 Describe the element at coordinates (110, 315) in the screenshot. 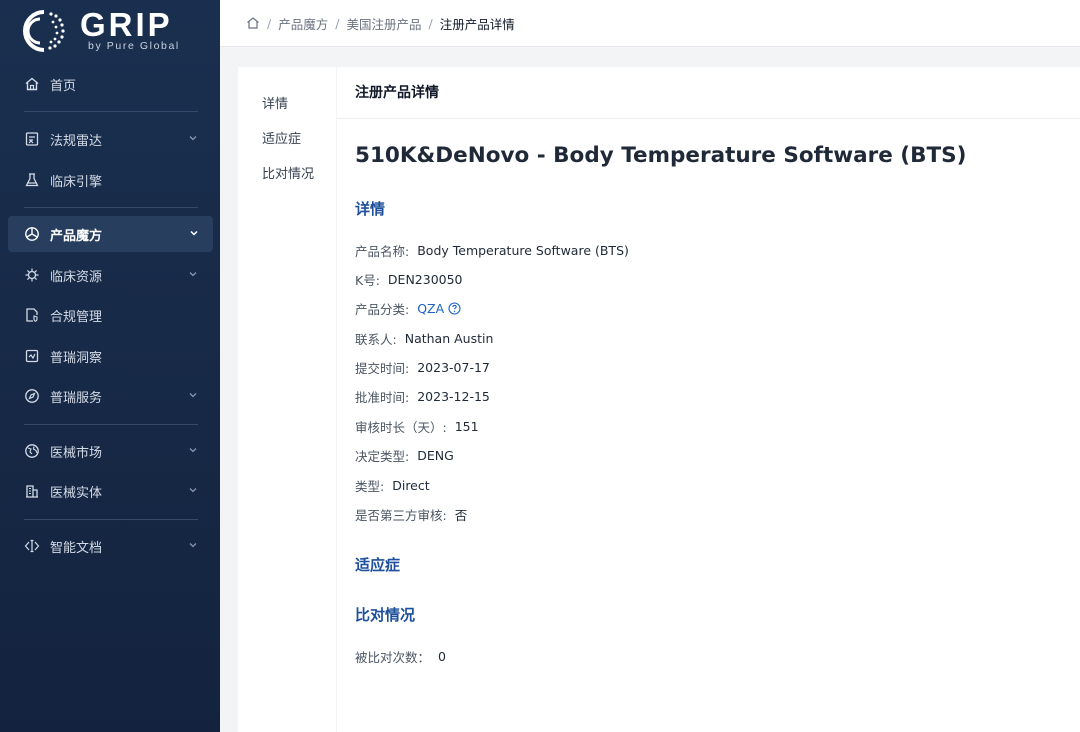

I see `sidebar-item-compliance: 合规管理` at that location.